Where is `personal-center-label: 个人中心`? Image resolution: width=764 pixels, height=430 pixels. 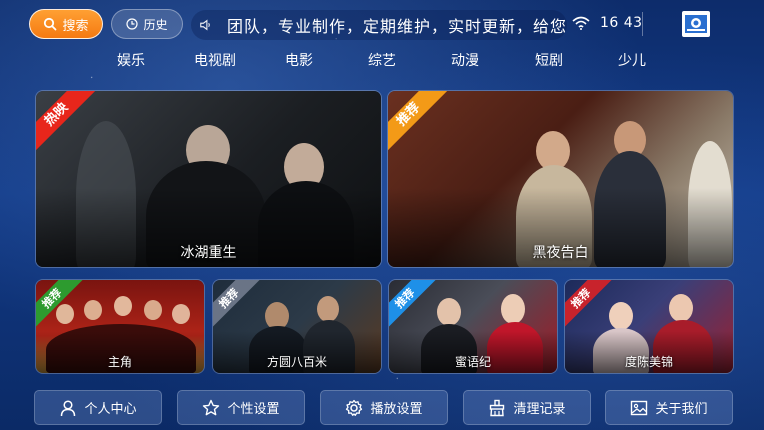 personal-center-label: 个人中心 is located at coordinates (110, 409).